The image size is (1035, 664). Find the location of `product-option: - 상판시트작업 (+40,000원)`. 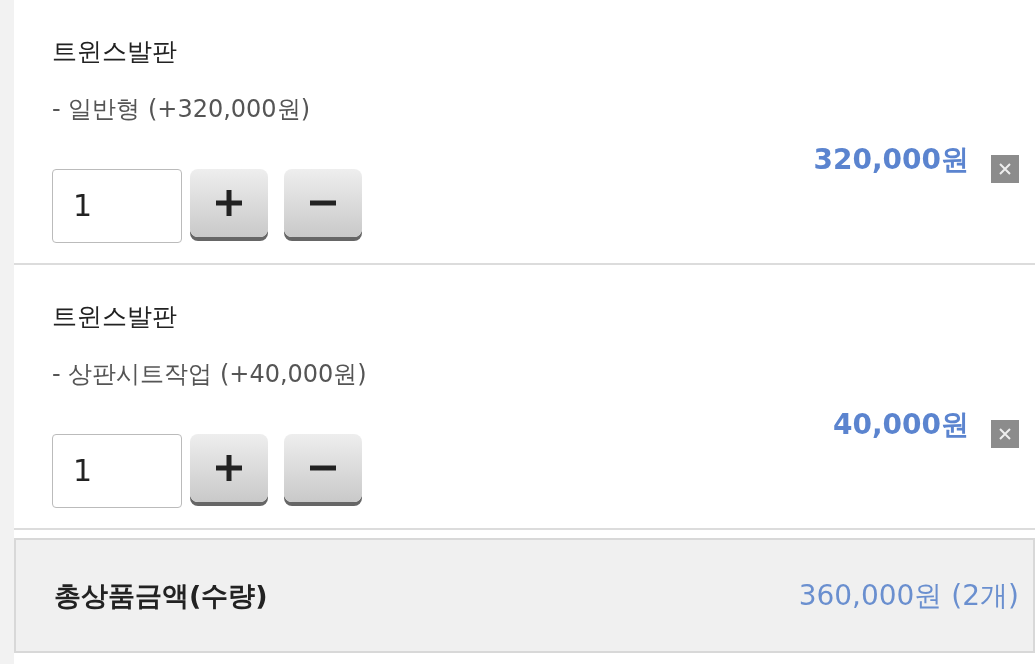

product-option: - 상판시트작업 (+40,000원) is located at coordinates (431, 384).